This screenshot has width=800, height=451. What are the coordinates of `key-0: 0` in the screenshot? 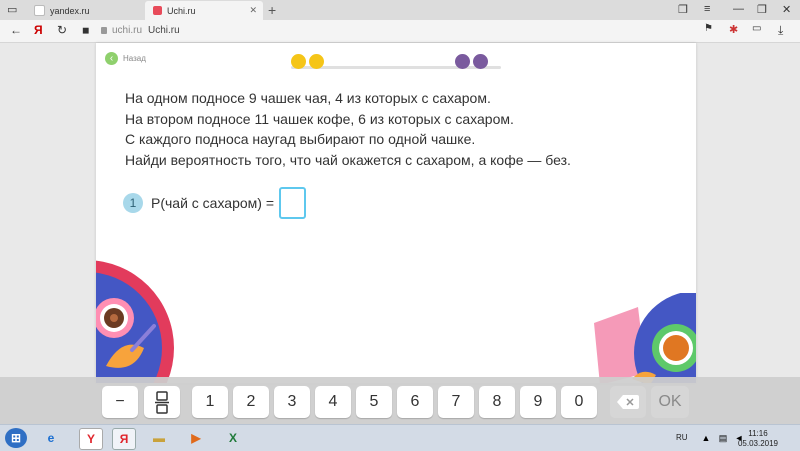 It's located at (579, 402).